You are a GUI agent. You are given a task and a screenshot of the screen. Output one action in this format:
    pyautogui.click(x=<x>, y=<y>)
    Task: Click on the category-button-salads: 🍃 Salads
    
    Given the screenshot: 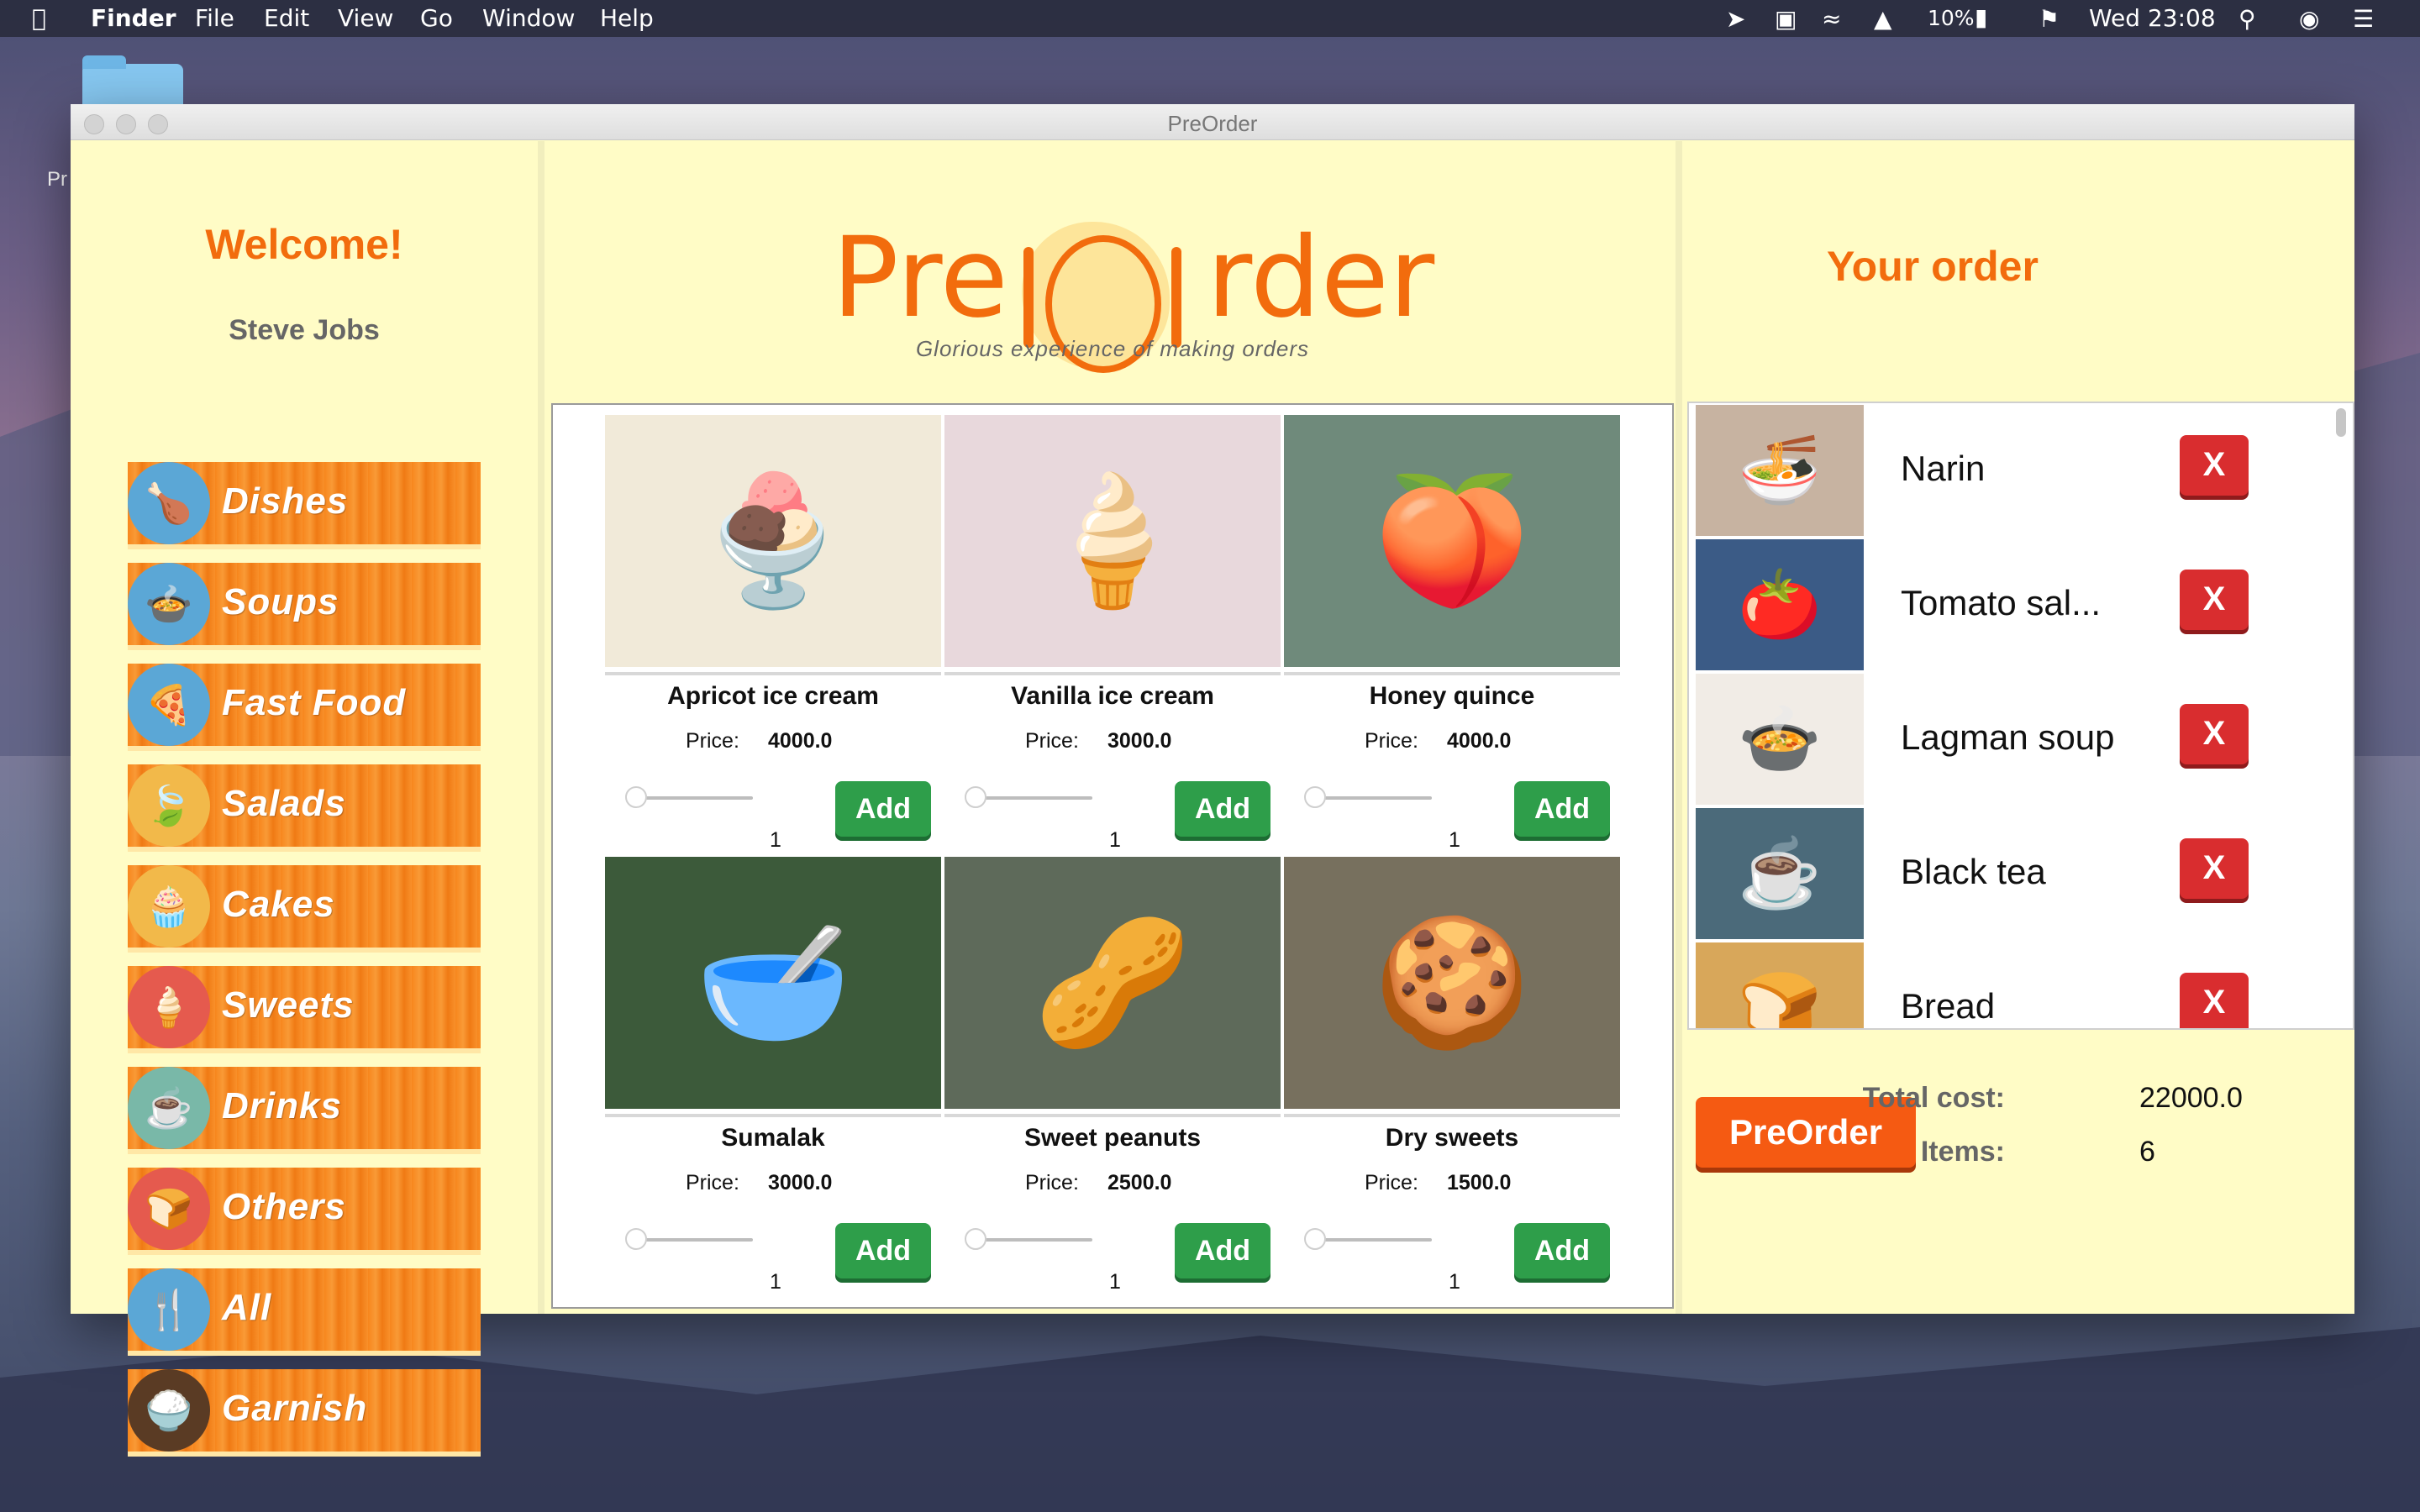 What is the action you would take?
    pyautogui.click(x=304, y=808)
    